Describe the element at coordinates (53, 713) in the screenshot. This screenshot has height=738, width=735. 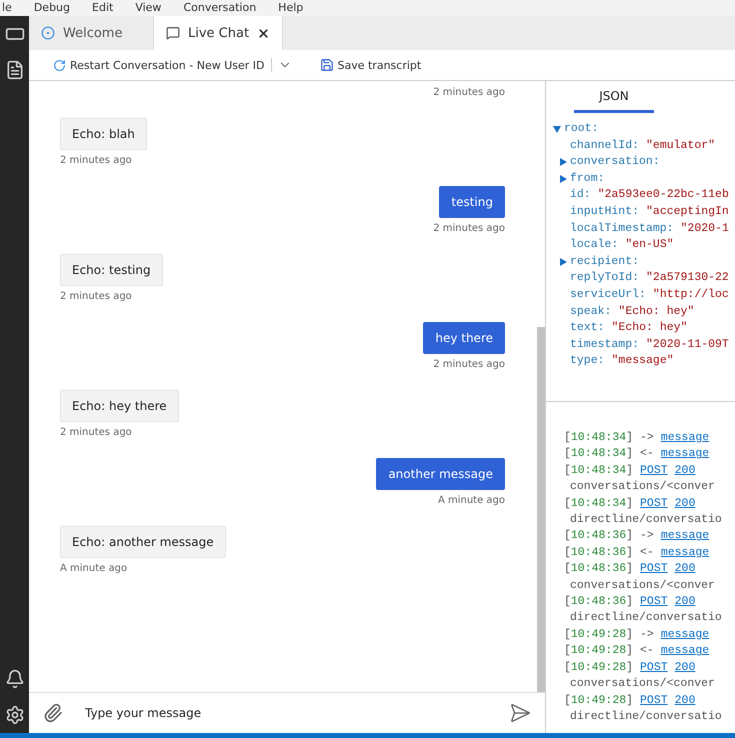
I see `paperclip-icon` at that location.